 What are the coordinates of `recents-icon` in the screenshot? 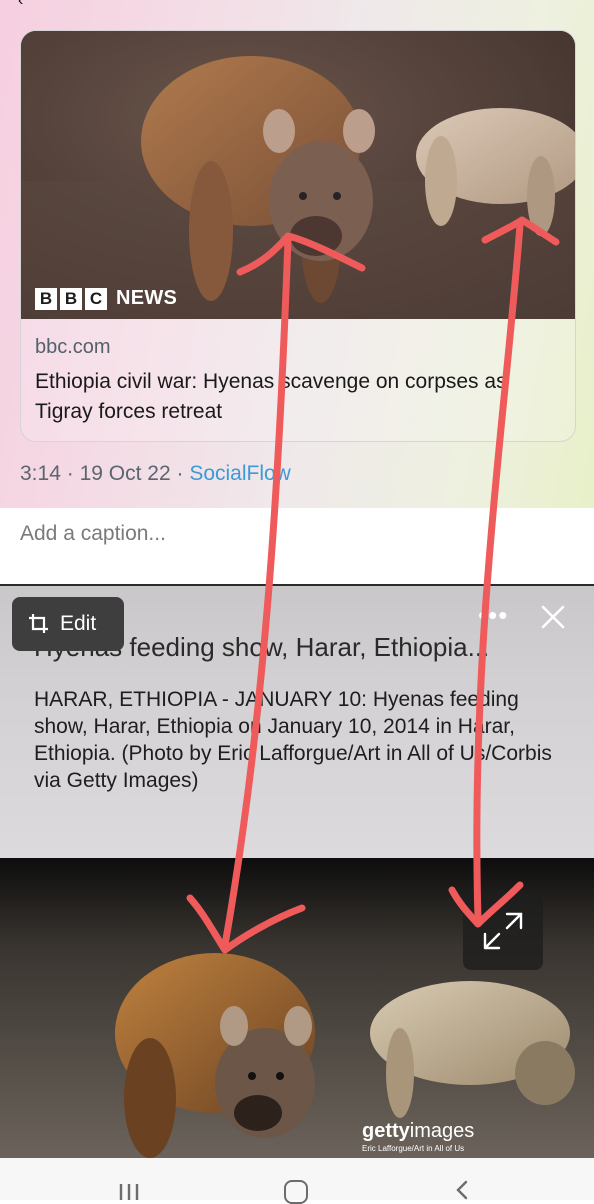 It's located at (129, 1190).